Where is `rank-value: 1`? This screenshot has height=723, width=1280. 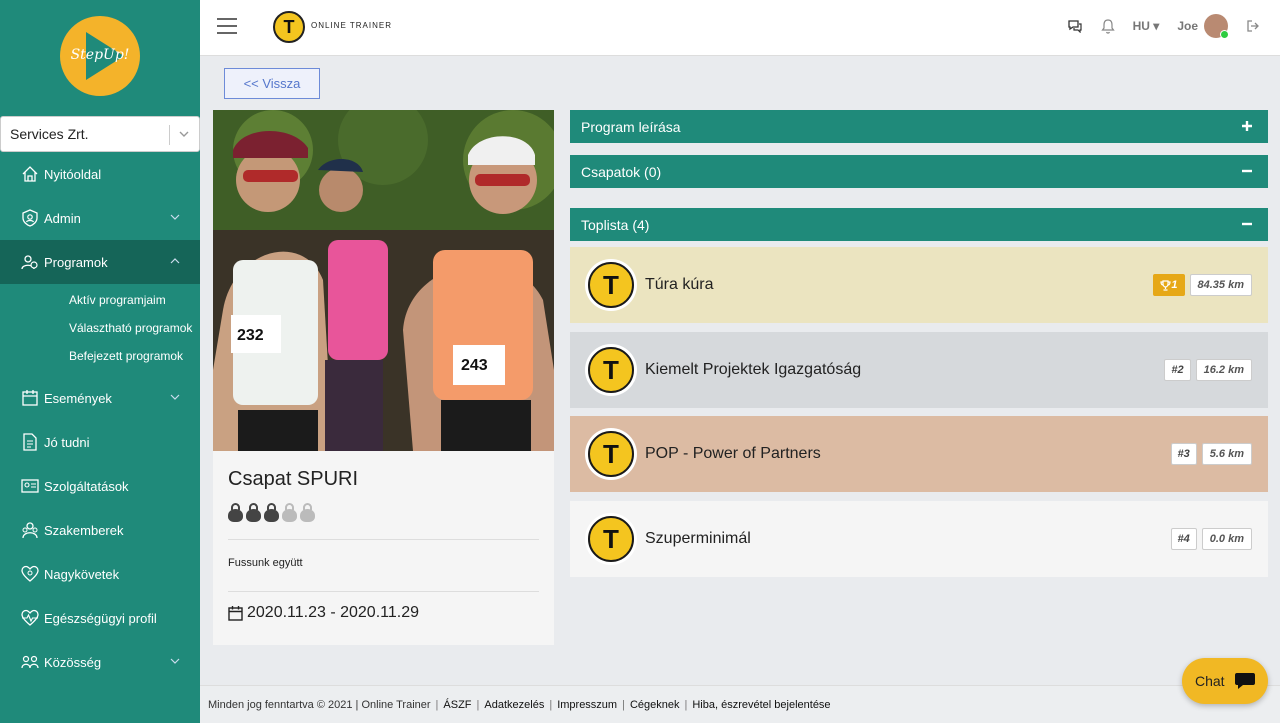
rank-value: 1 is located at coordinates (1174, 285).